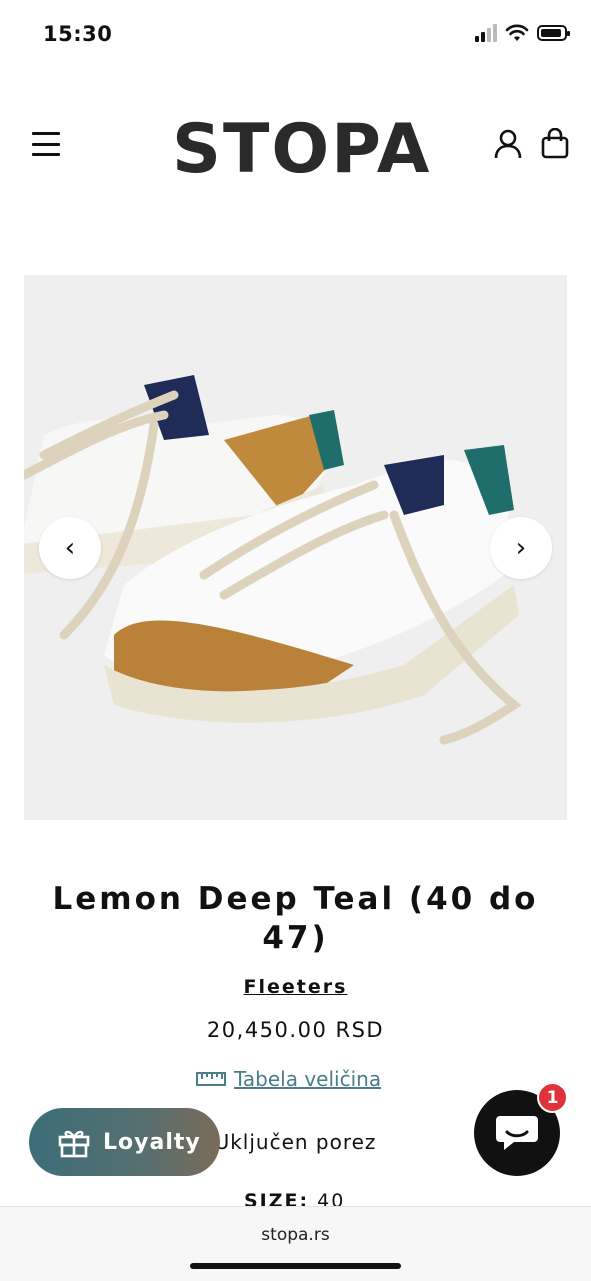 The height and width of the screenshot is (1281, 591). I want to click on status-icons, so click(522, 33).